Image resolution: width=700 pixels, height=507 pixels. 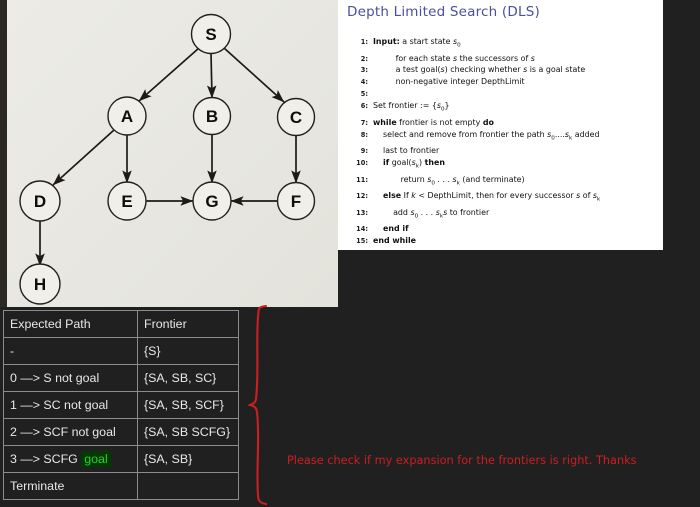 I want to click on edge-A-D, so click(x=83, y=157).